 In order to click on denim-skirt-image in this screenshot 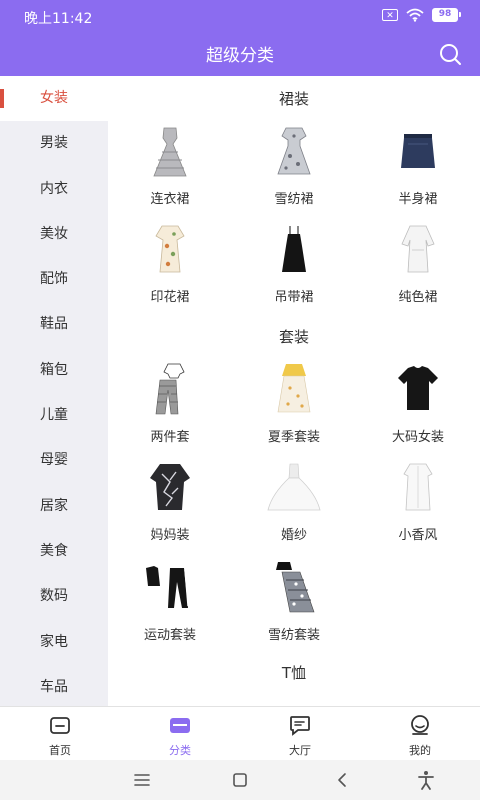, I will do `click(418, 151)`.